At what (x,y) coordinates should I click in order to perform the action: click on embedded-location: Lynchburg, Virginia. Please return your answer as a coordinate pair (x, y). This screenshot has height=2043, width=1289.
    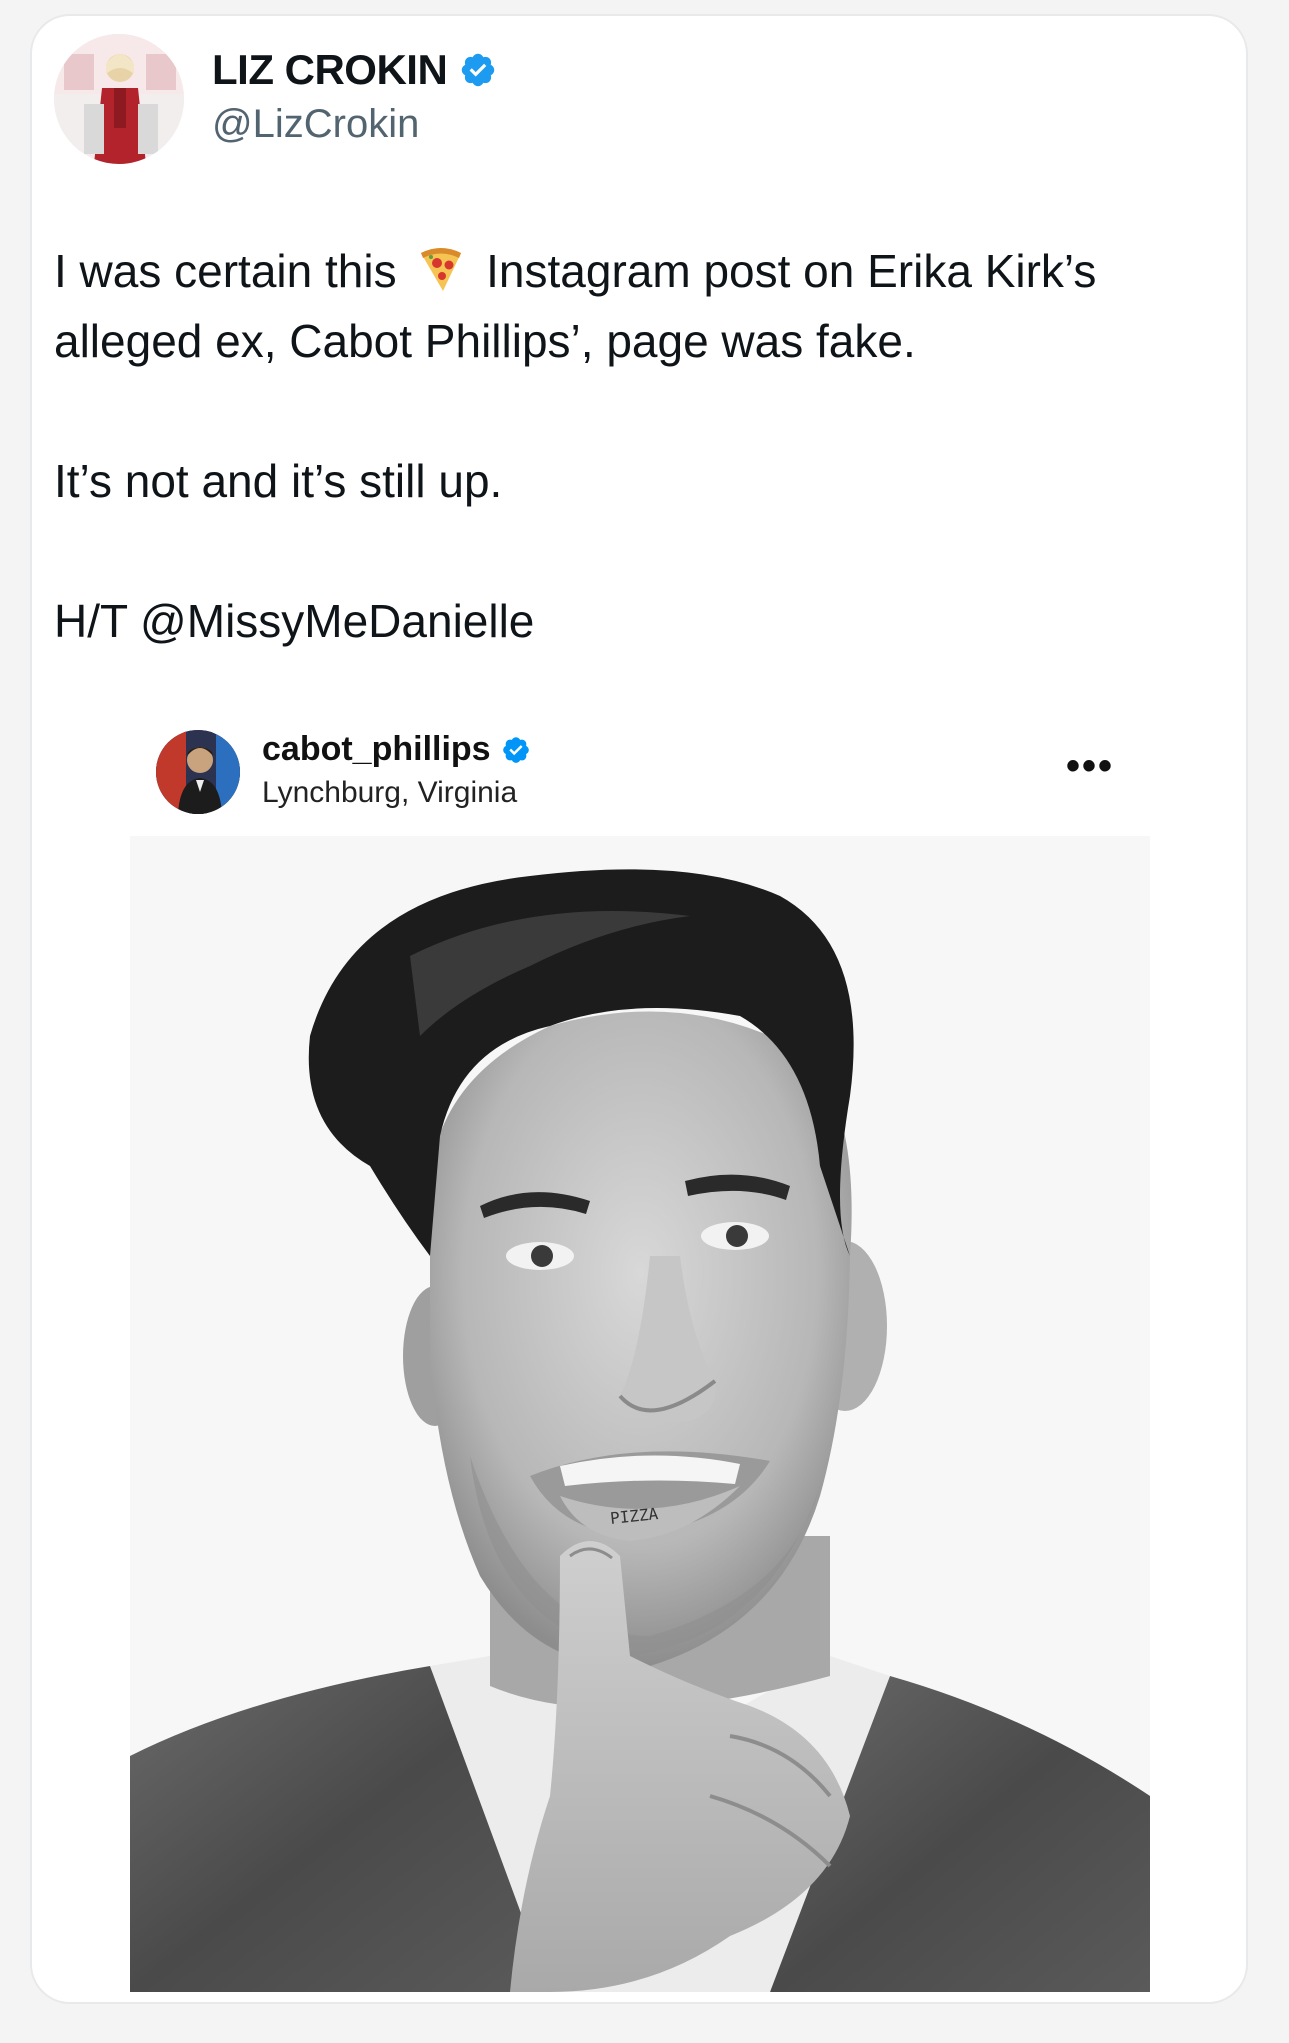
    Looking at the image, I should click on (389, 793).